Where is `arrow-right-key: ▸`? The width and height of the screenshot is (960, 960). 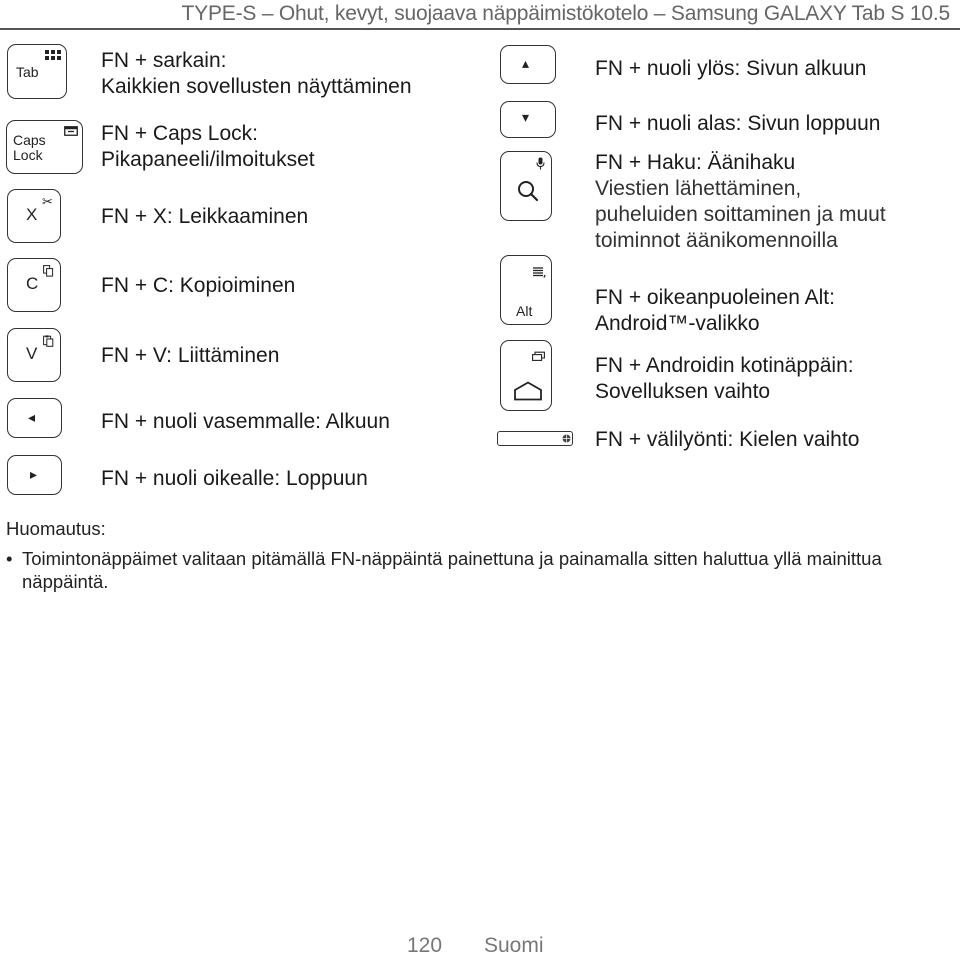 arrow-right-key: ▸ is located at coordinates (34, 475).